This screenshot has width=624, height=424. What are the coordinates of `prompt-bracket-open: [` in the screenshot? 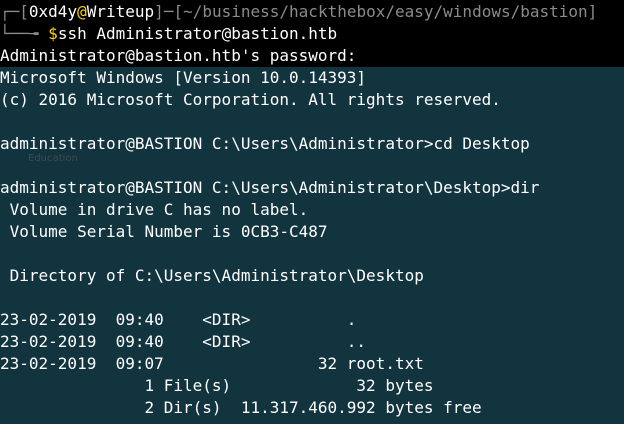 It's located at (24, 11).